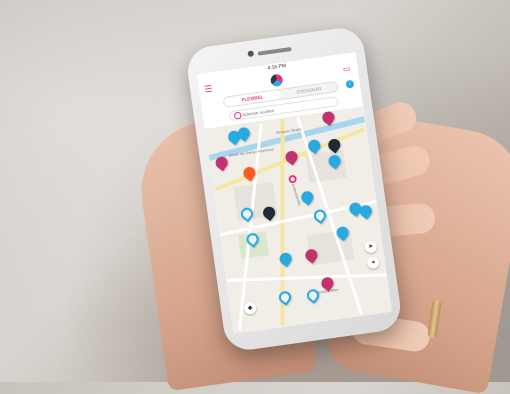 The width and height of the screenshot is (510, 394). What do you see at coordinates (250, 308) in the screenshot?
I see `navigation-icon: ◆` at bounding box center [250, 308].